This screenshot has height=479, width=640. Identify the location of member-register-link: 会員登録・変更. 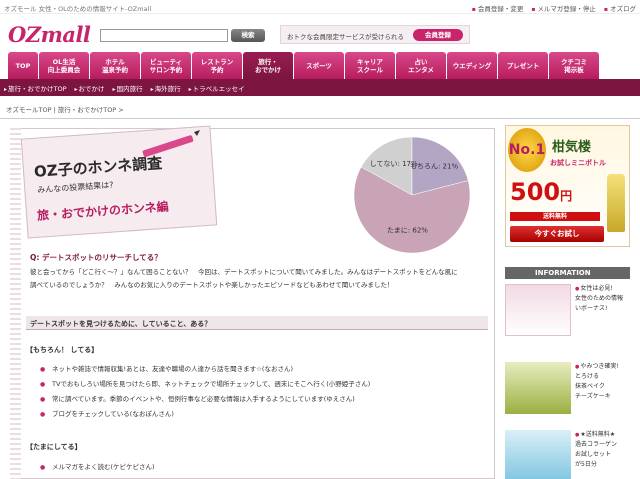
(498, 8).